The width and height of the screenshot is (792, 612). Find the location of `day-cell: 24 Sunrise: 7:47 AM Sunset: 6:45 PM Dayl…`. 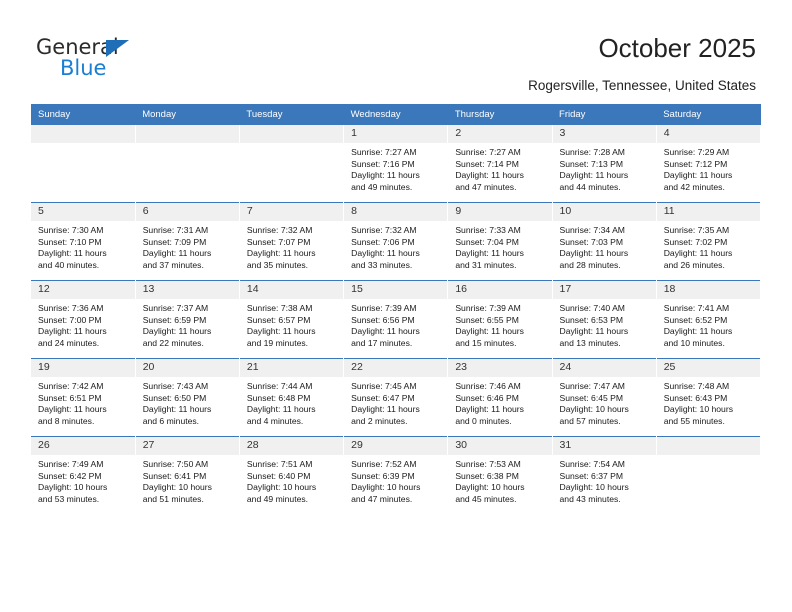

day-cell: 24 Sunrise: 7:47 AM Sunset: 6:45 PM Dayl… is located at coordinates (604, 397).